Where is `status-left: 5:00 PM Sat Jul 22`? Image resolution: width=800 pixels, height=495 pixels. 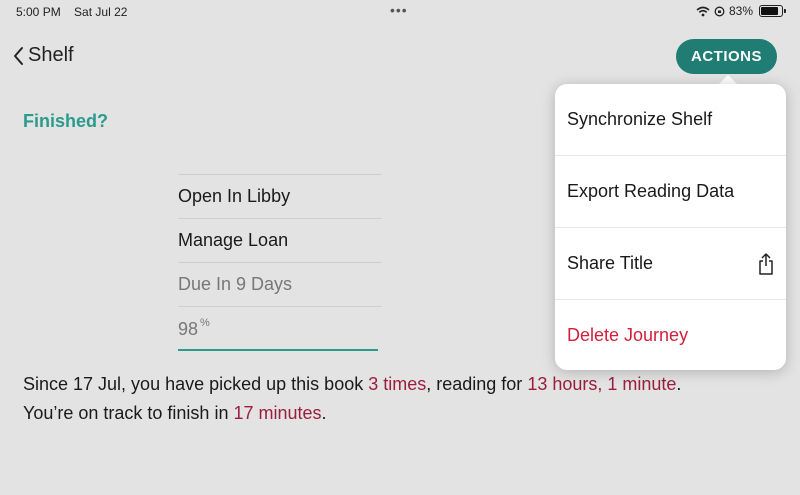
status-left: 5:00 PM Sat Jul 22 is located at coordinates (76, 12).